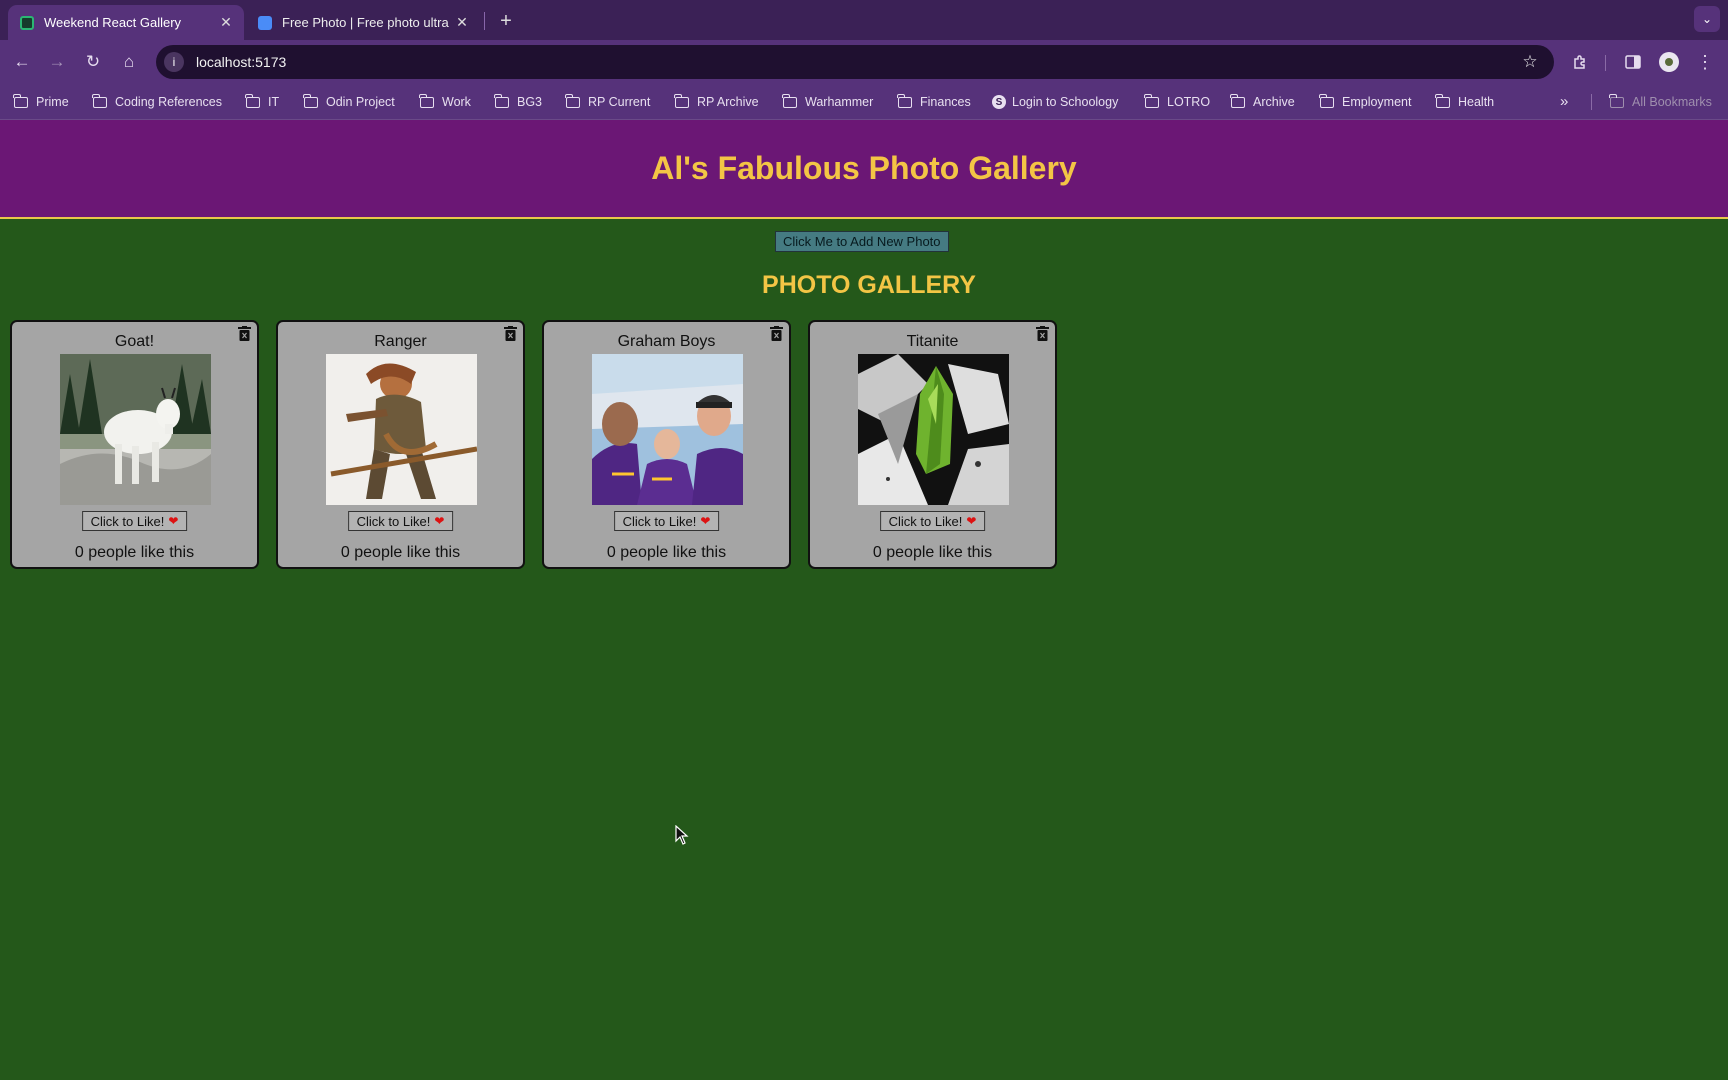  What do you see at coordinates (134, 341) in the screenshot?
I see `photo-title: Goat!` at bounding box center [134, 341].